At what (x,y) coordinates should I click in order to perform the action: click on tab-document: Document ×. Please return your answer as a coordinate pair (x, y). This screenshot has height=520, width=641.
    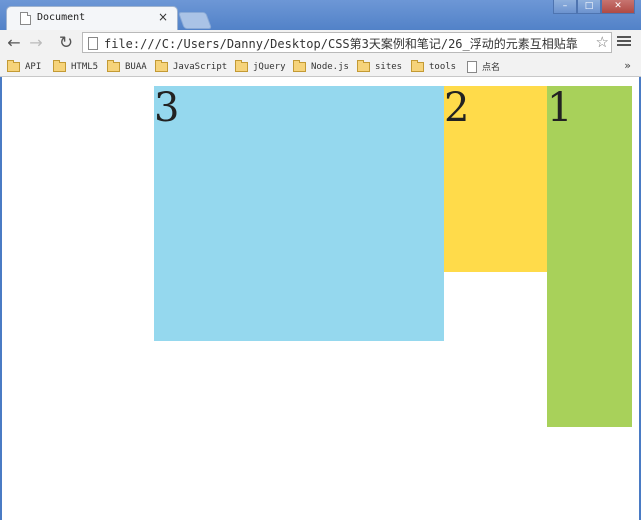
    Looking at the image, I should click on (92, 18).